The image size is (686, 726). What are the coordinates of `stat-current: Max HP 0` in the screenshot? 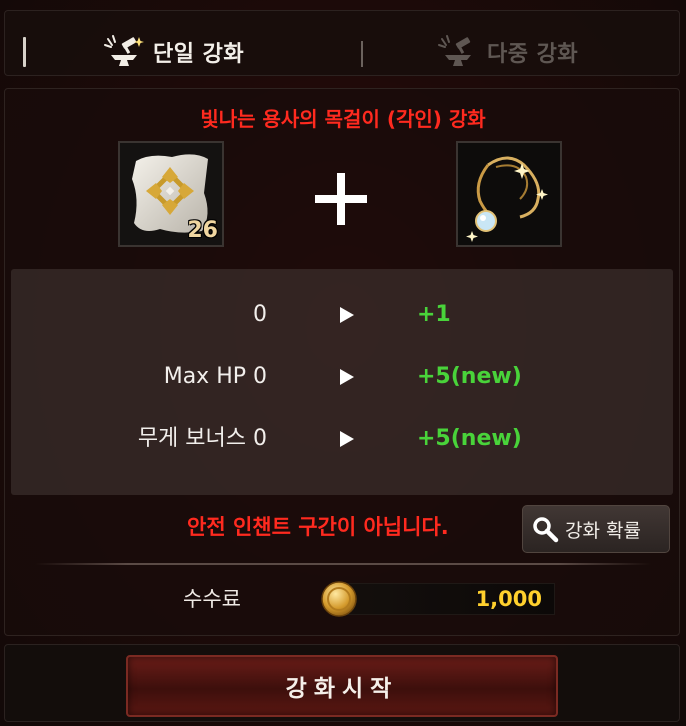 It's located at (215, 376).